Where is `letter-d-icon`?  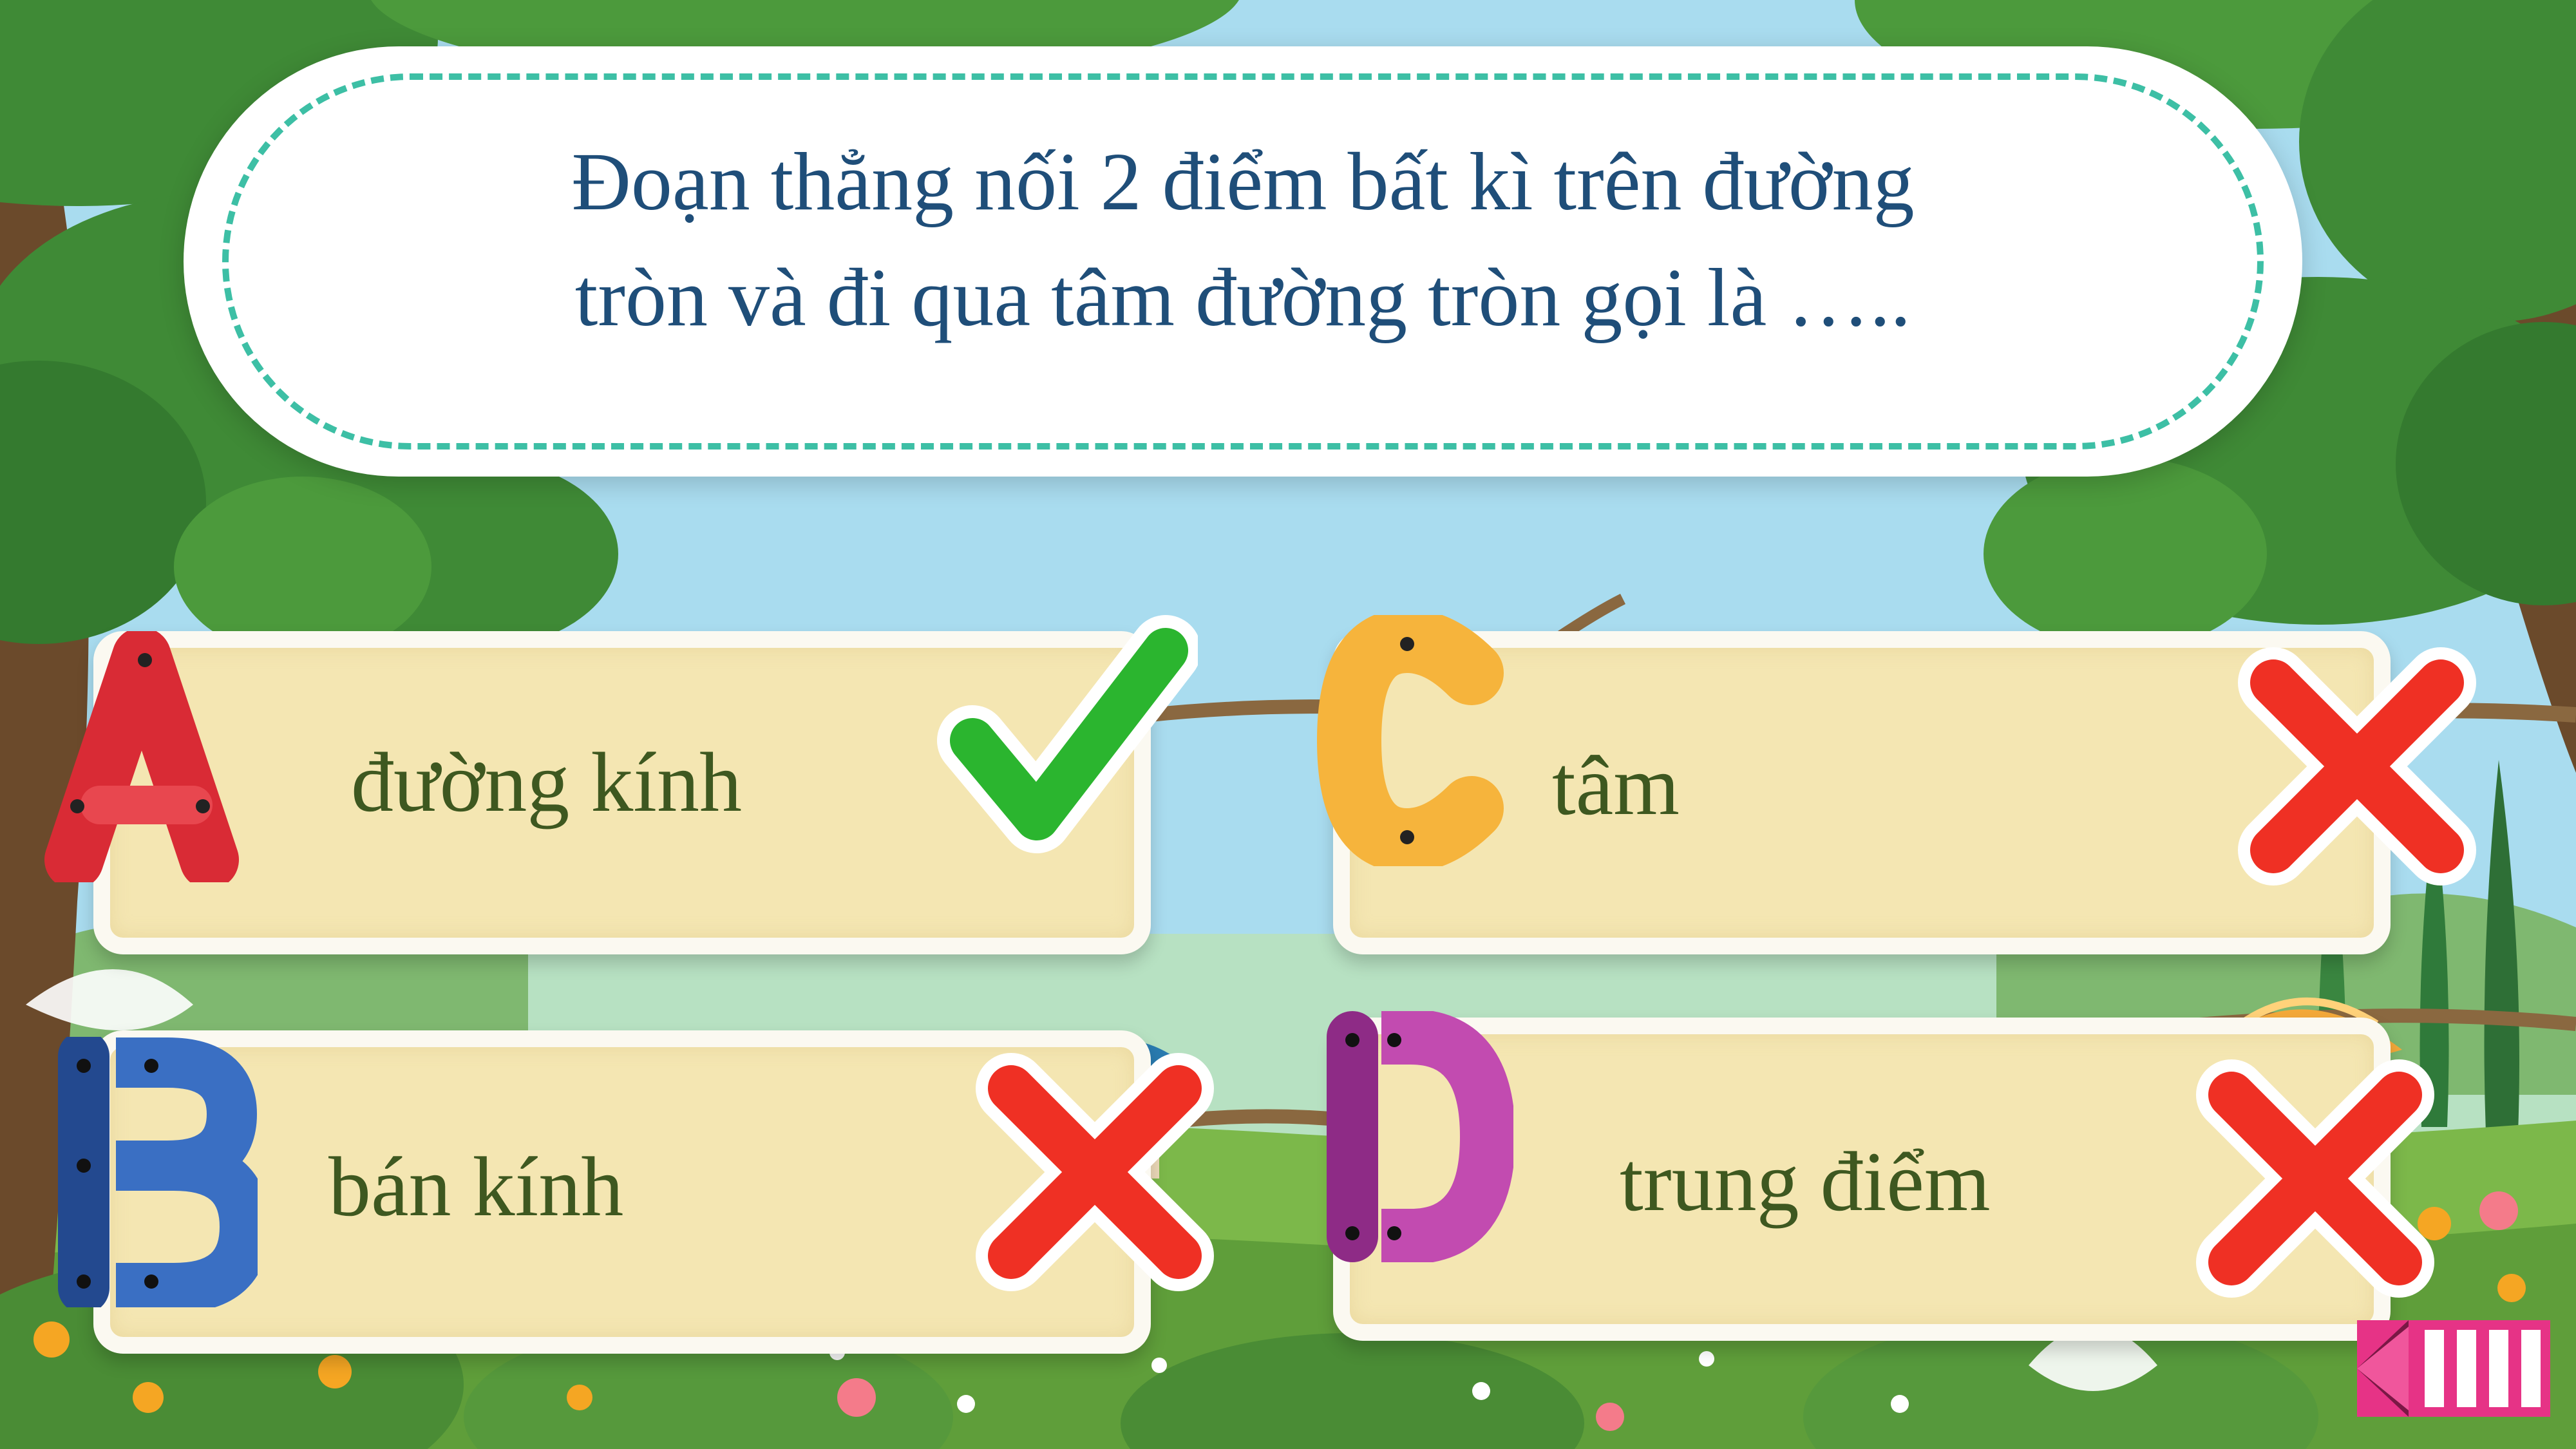 letter-d-icon is located at coordinates (1420, 1136).